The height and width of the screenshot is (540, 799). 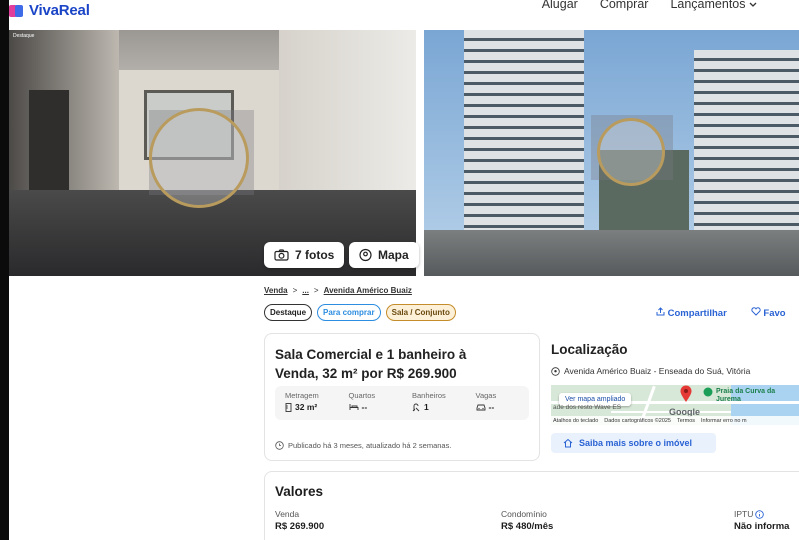 What do you see at coordinates (637, 420) in the screenshot?
I see `map-footer-data: Dados cartográficos ©2025` at bounding box center [637, 420].